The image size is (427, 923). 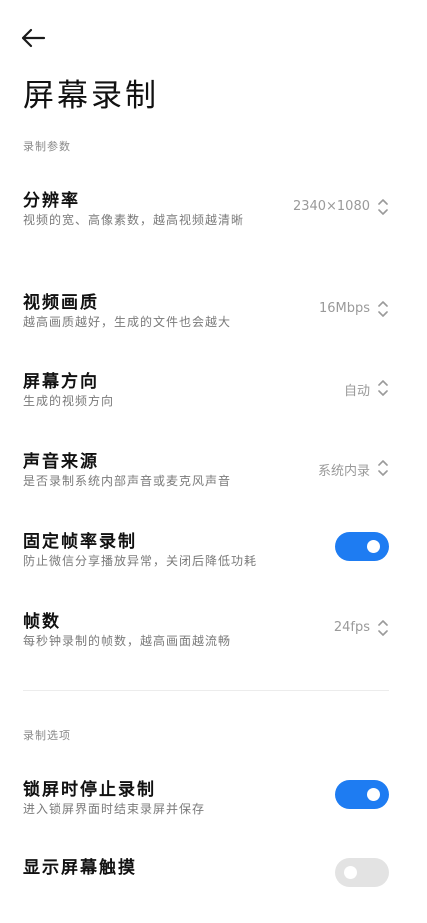 What do you see at coordinates (213, 888) in the screenshot?
I see `setting-show-touches: 显示屏幕触摸` at bounding box center [213, 888].